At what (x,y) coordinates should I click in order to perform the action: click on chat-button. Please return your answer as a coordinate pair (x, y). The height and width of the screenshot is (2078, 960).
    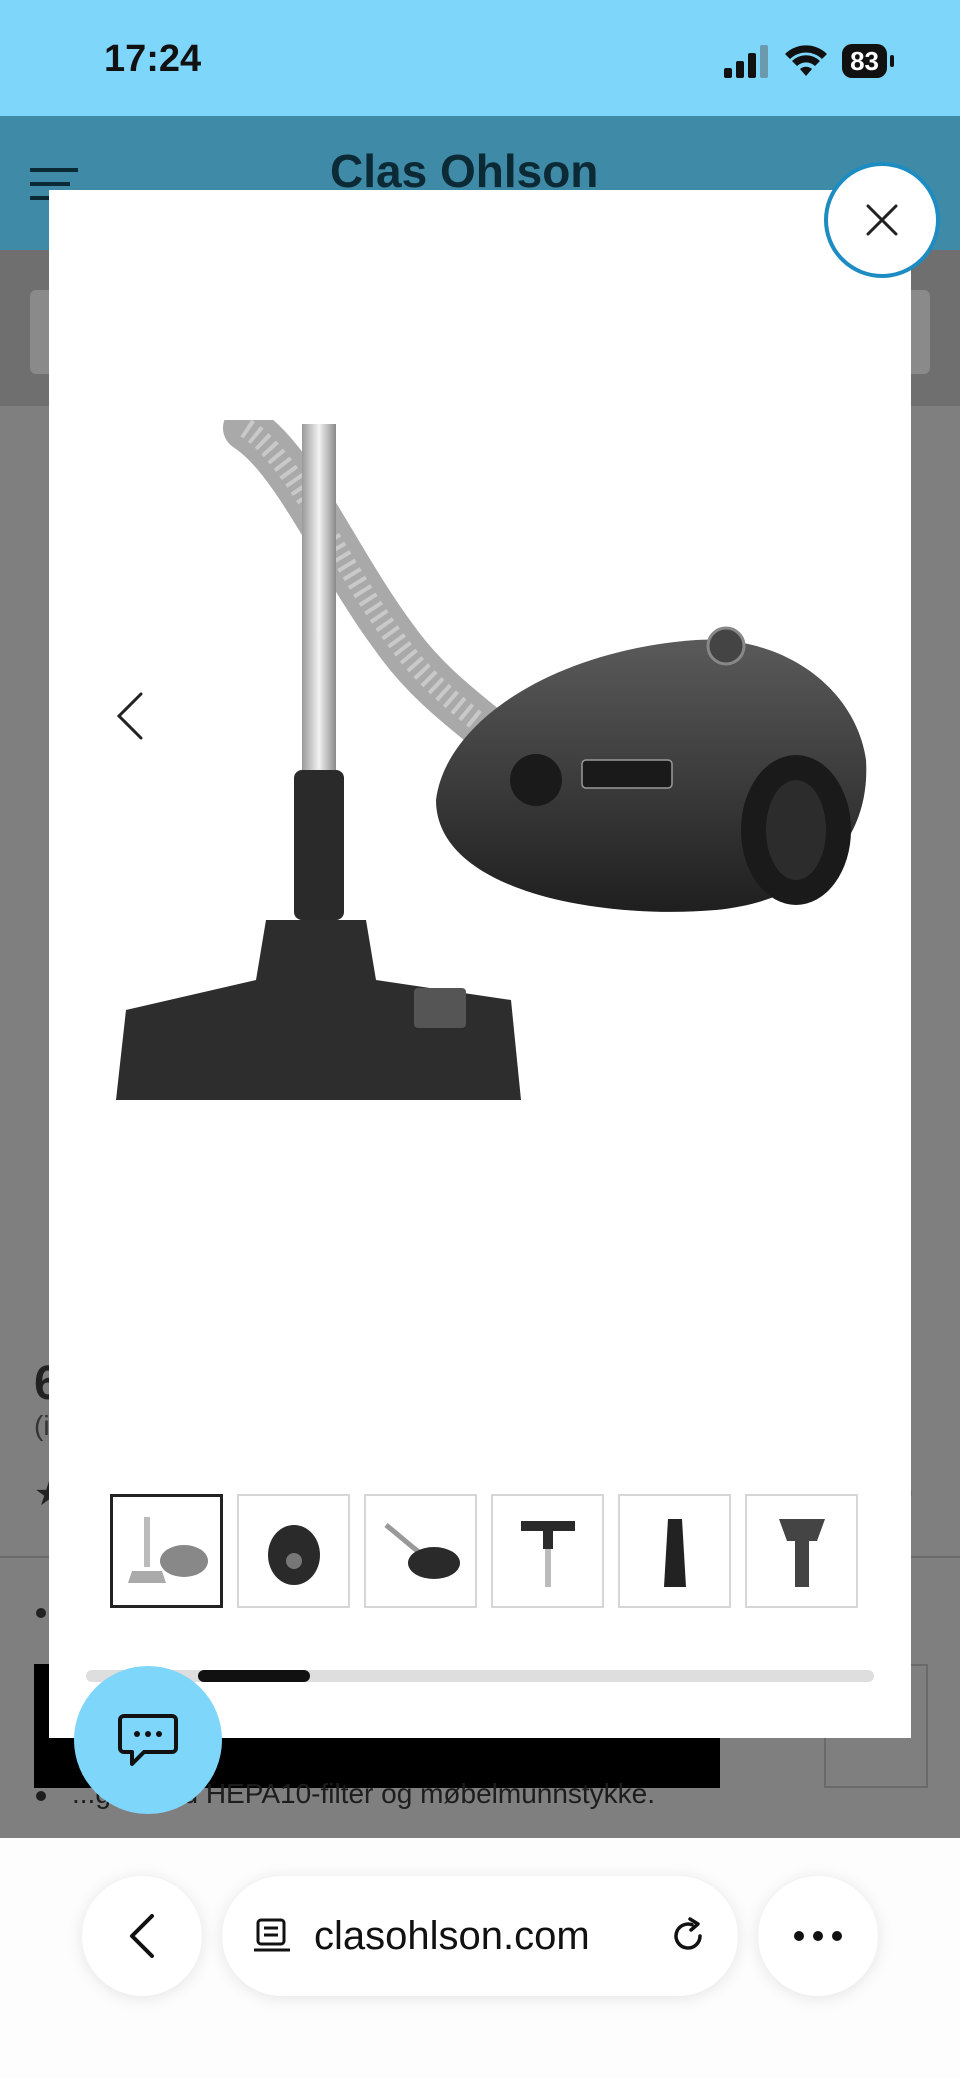
    Looking at the image, I should click on (148, 1740).